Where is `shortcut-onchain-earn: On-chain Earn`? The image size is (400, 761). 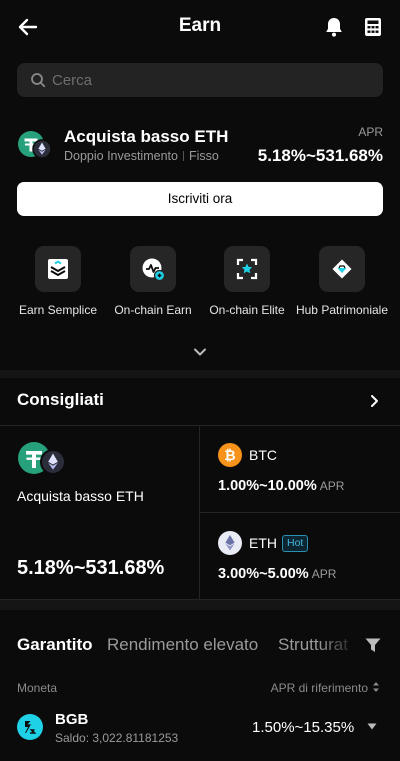
shortcut-onchain-earn: On-chain Earn is located at coordinates (153, 282).